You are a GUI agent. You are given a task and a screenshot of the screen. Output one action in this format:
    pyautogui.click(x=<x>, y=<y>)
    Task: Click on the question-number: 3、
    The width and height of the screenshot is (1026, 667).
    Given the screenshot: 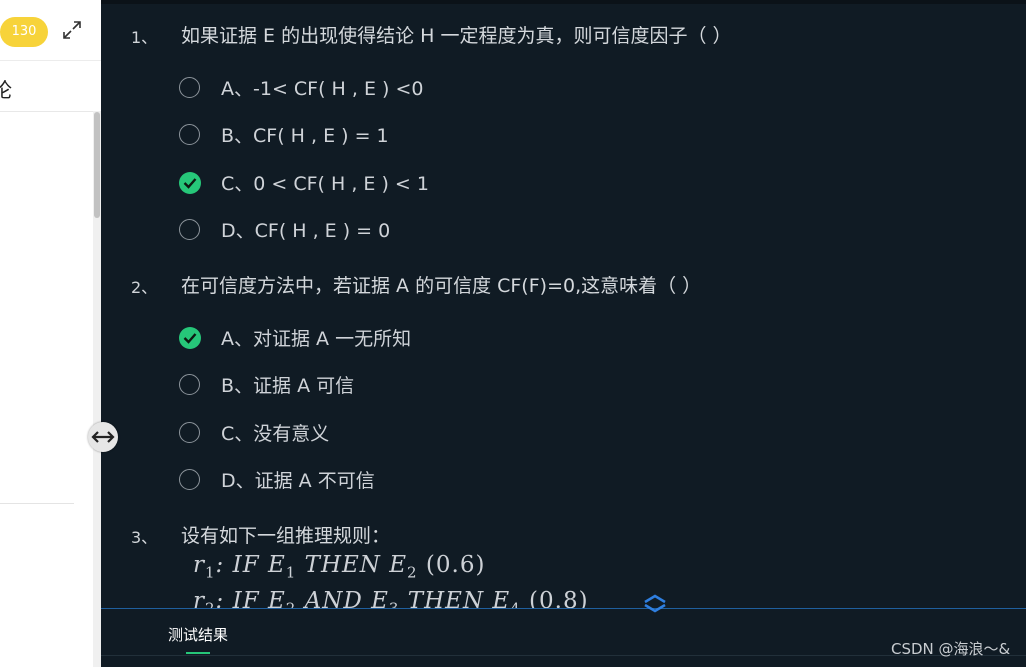 What is the action you would take?
    pyautogui.click(x=144, y=537)
    